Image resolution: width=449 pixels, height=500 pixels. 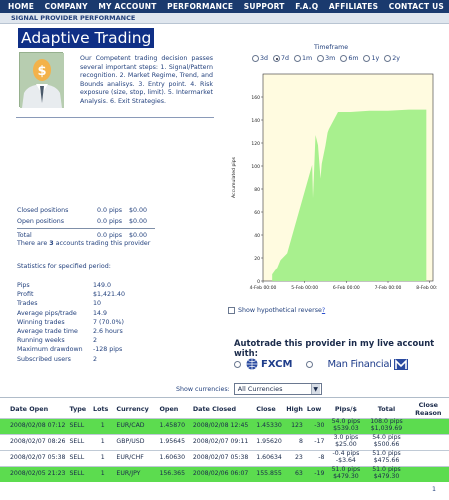 I want to click on col-low: Low, so click(x=314, y=409).